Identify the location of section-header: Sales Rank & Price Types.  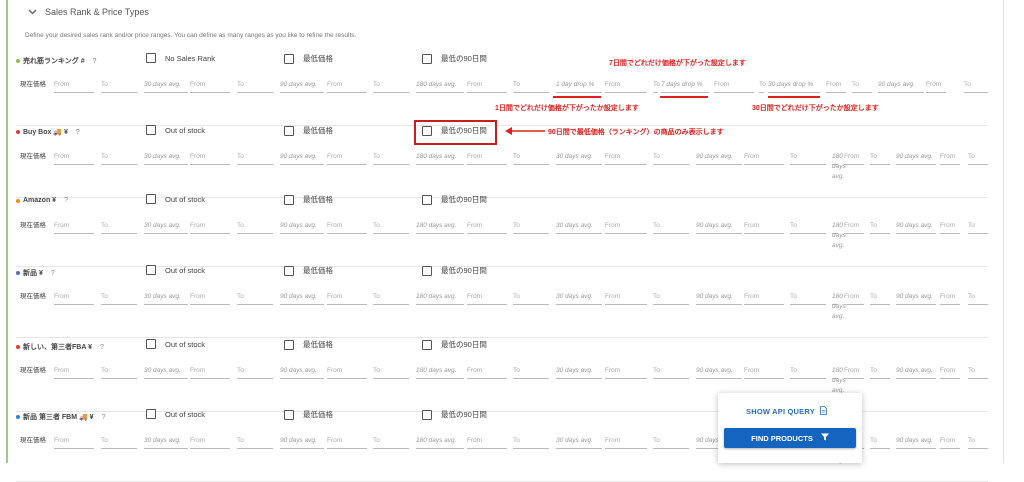
(88, 12).